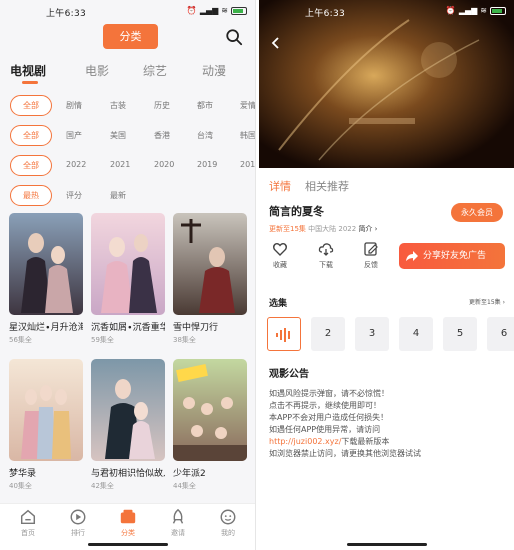 This screenshot has height=550, width=514. What do you see at coordinates (127, 137) in the screenshot?
I see `filter-row-region: 全部 国产 美国 香港 台湾 韩国` at bounding box center [127, 137].